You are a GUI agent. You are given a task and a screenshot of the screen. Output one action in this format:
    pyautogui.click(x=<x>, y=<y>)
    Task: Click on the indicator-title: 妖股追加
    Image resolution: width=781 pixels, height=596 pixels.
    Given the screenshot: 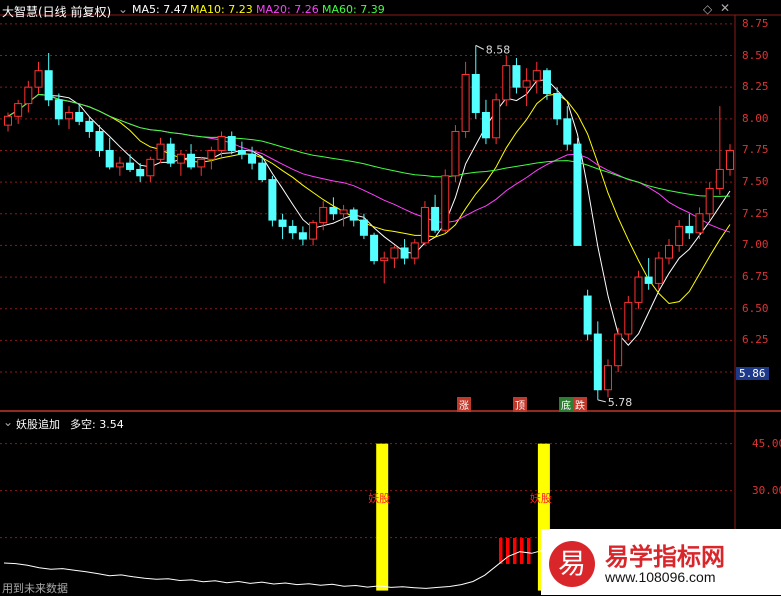 What is the action you would take?
    pyautogui.click(x=38, y=424)
    